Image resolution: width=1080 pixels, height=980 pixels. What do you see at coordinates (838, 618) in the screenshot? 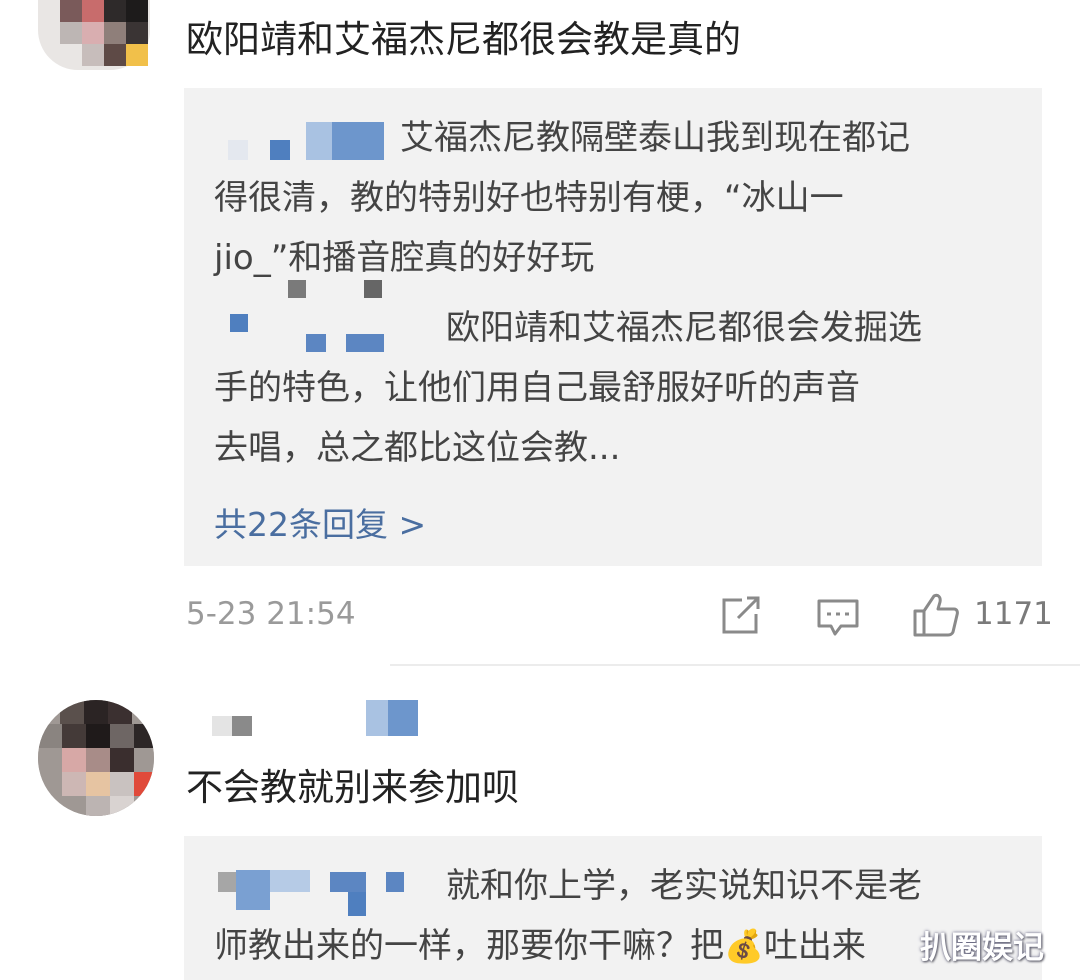
I see `comment-icon` at bounding box center [838, 618].